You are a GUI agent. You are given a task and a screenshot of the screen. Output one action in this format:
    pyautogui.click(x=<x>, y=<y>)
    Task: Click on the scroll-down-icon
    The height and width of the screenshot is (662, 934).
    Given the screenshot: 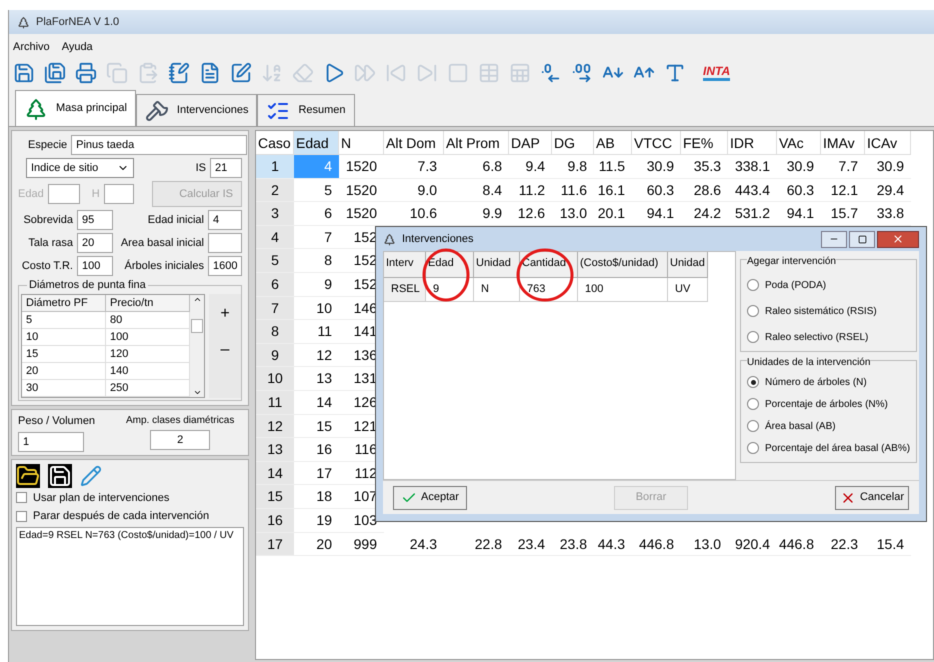 What is the action you would take?
    pyautogui.click(x=197, y=392)
    